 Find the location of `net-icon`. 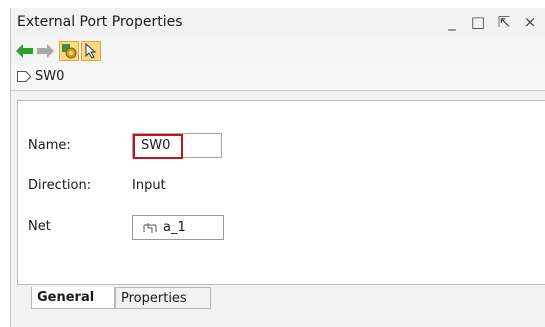

net-icon is located at coordinates (150, 230).